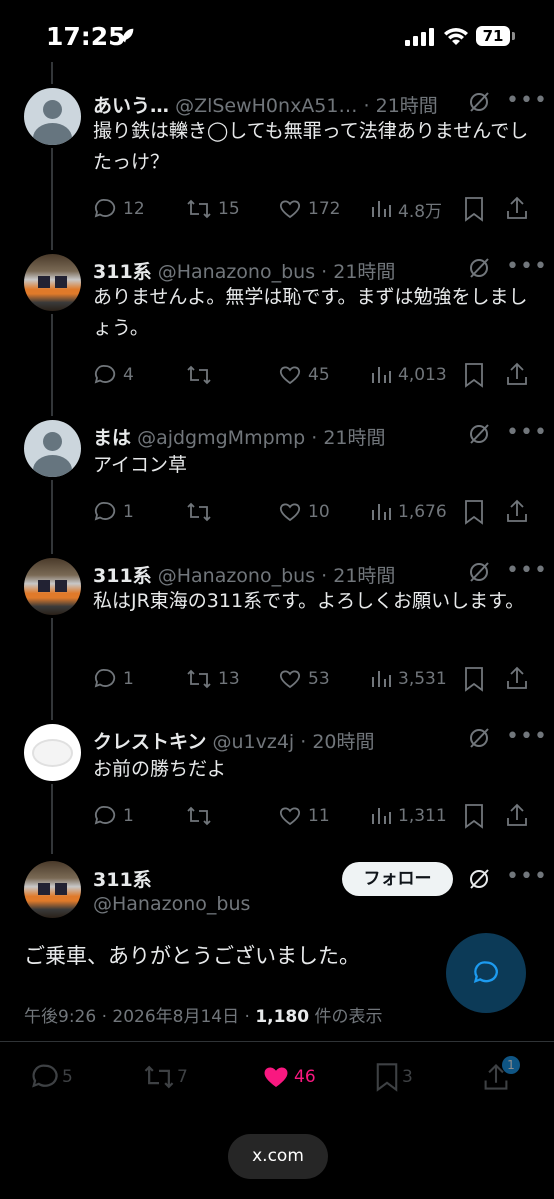 The width and height of the screenshot is (554, 1199). Describe the element at coordinates (408, 375) in the screenshot. I see `views-button: 4,013` at that location.